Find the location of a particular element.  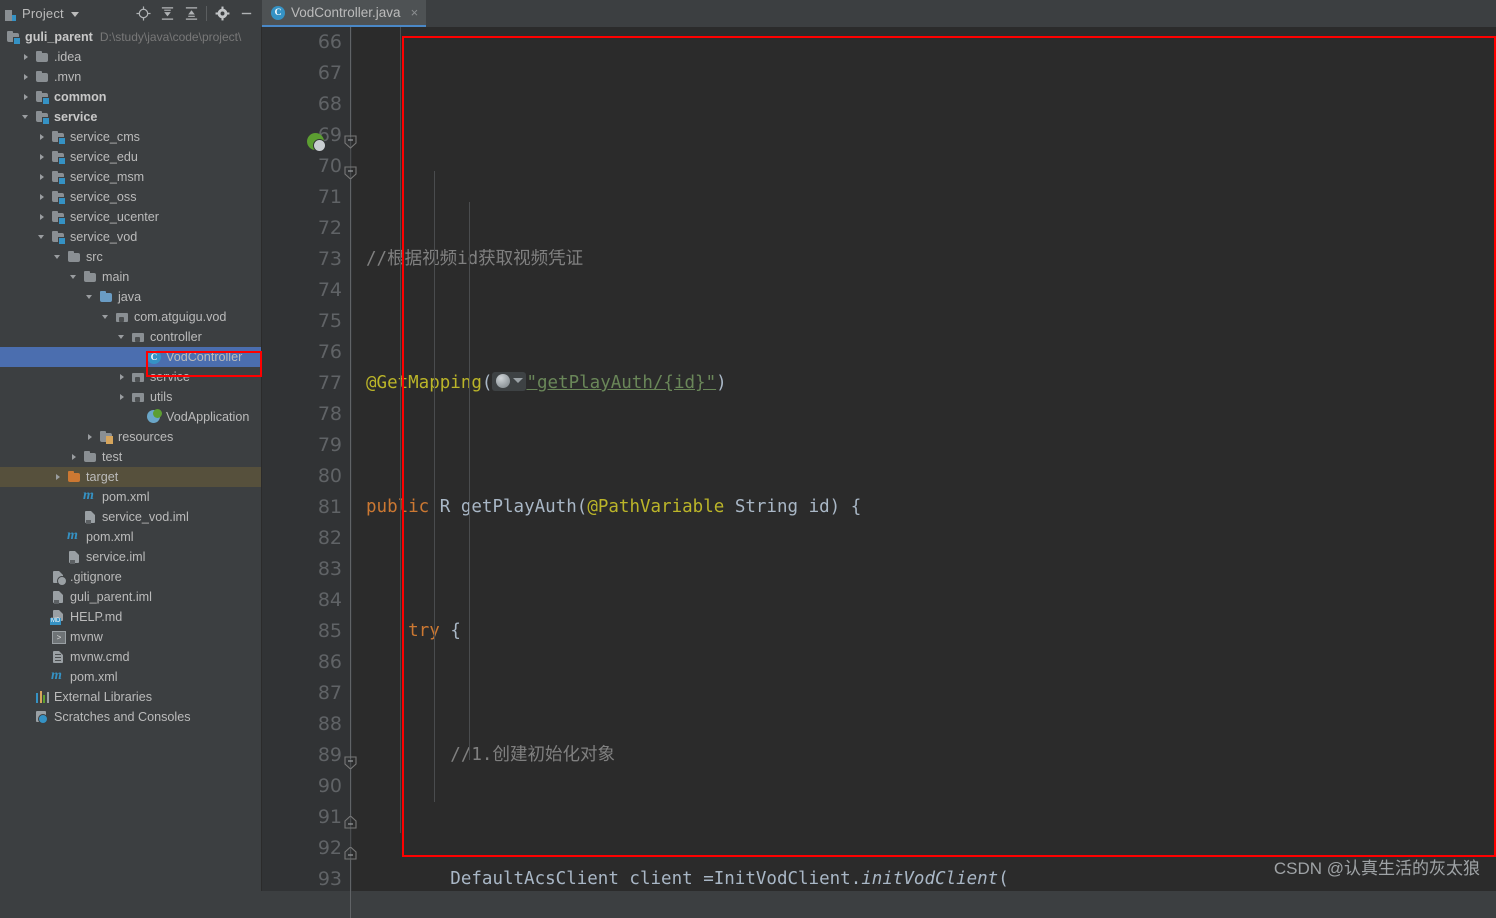

tree-item-service-cms: service_cms is located at coordinates (131, 137).